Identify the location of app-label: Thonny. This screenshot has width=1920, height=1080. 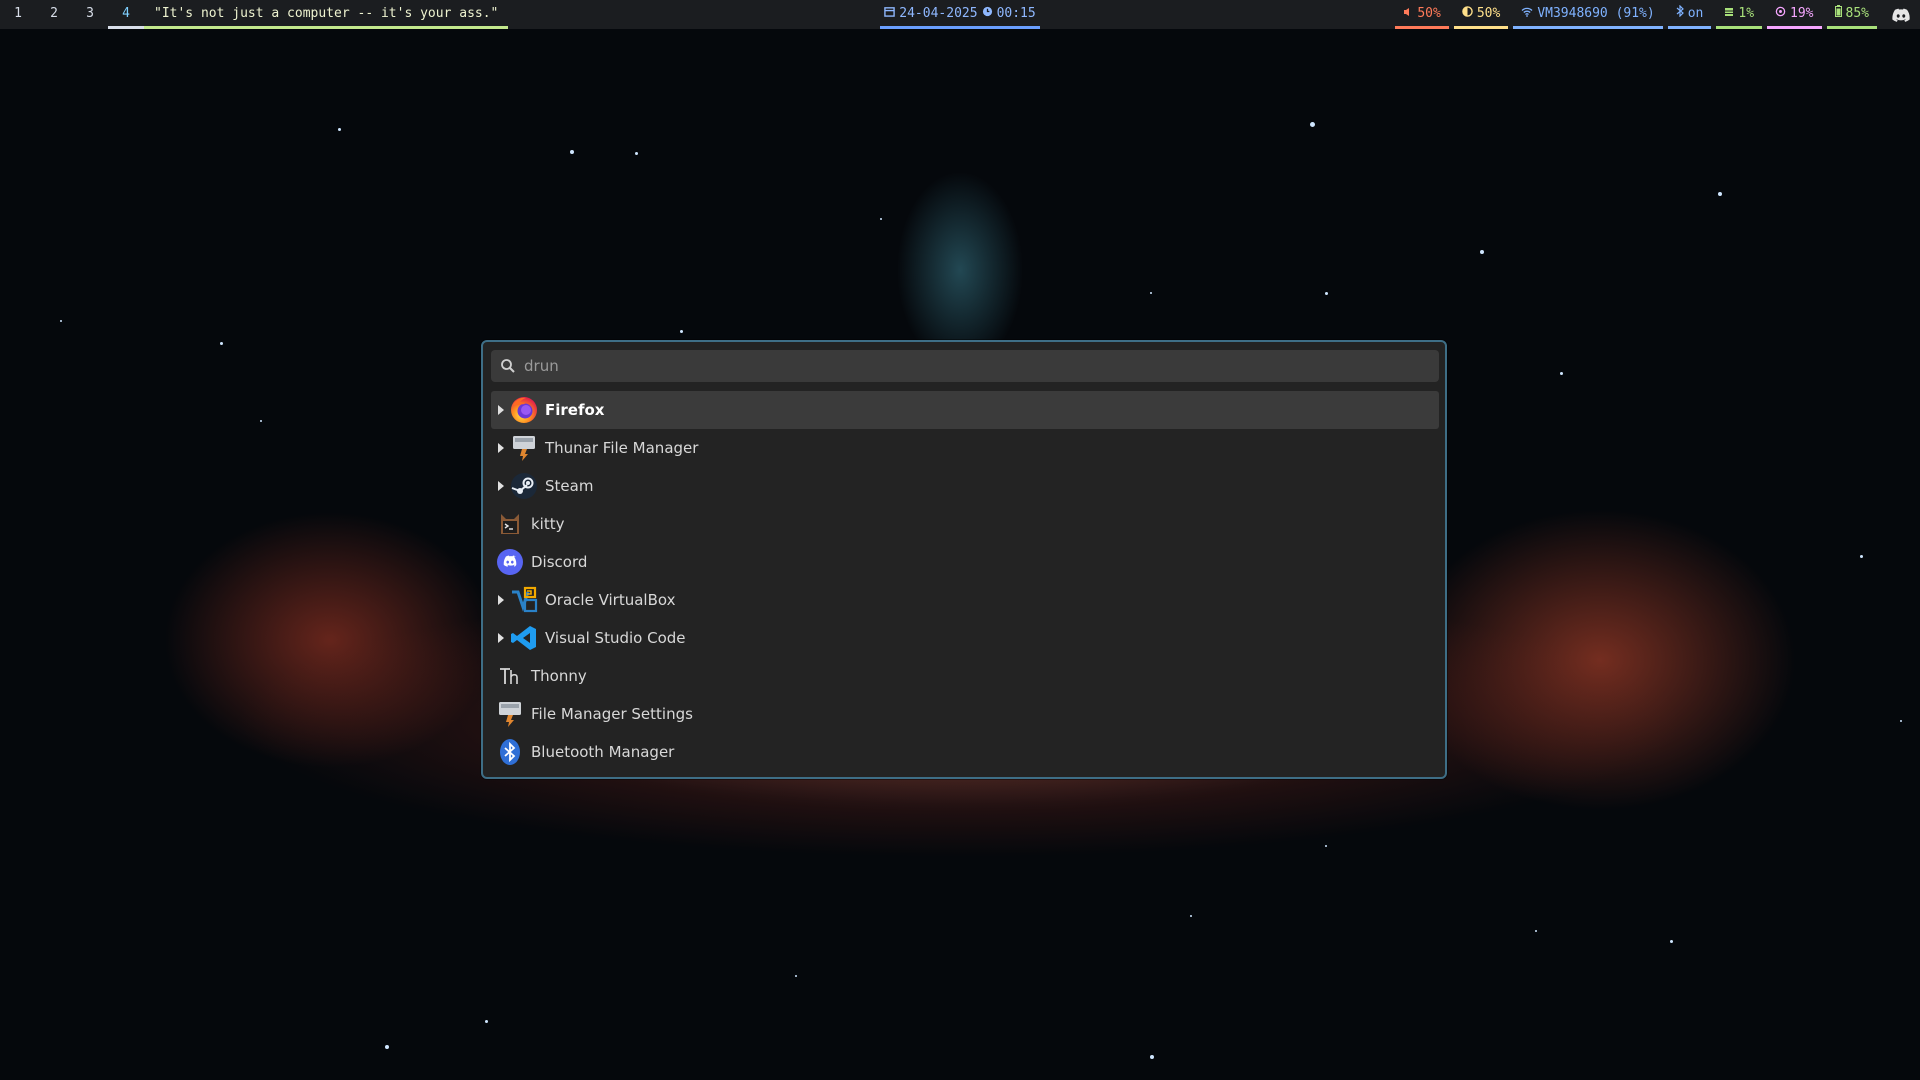
(559, 676).